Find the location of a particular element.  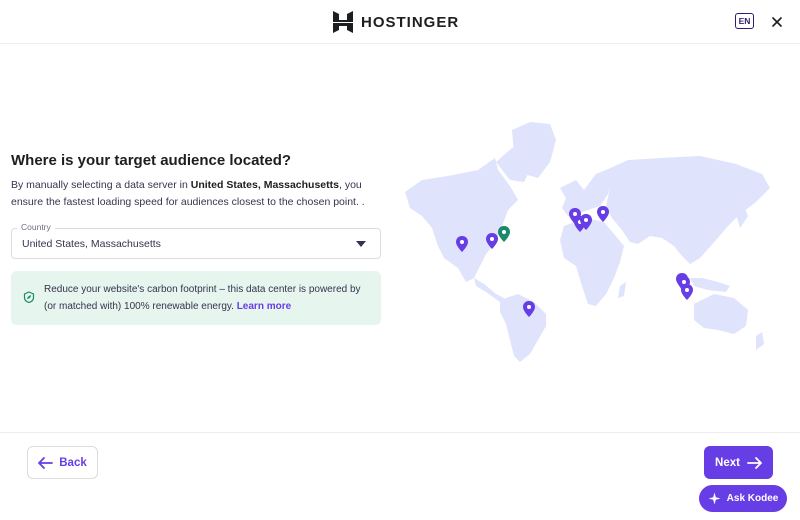

arrow-left-icon is located at coordinates (46, 462).